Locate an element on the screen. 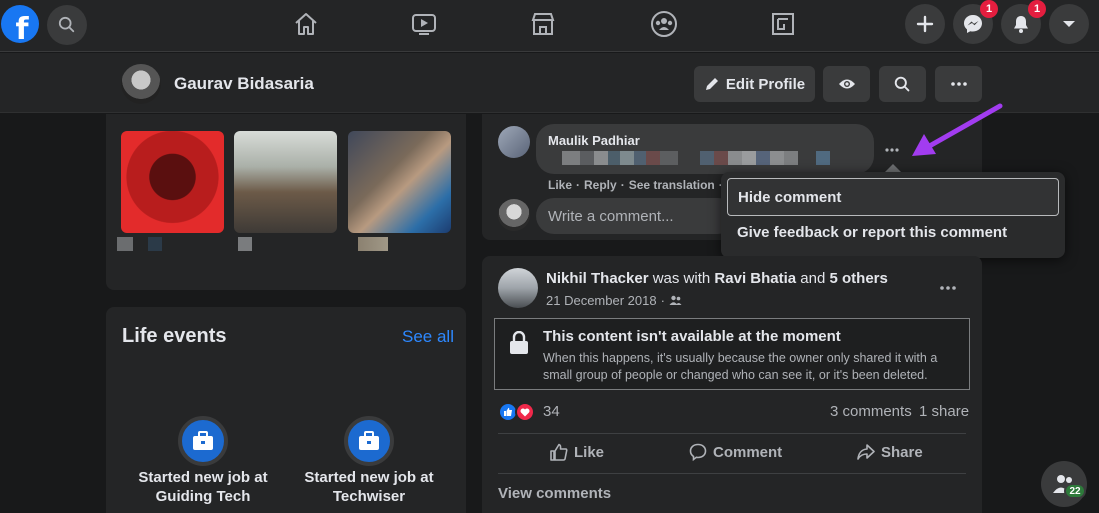  life-event-label: Started new job at Techwiser is located at coordinates (369, 487).